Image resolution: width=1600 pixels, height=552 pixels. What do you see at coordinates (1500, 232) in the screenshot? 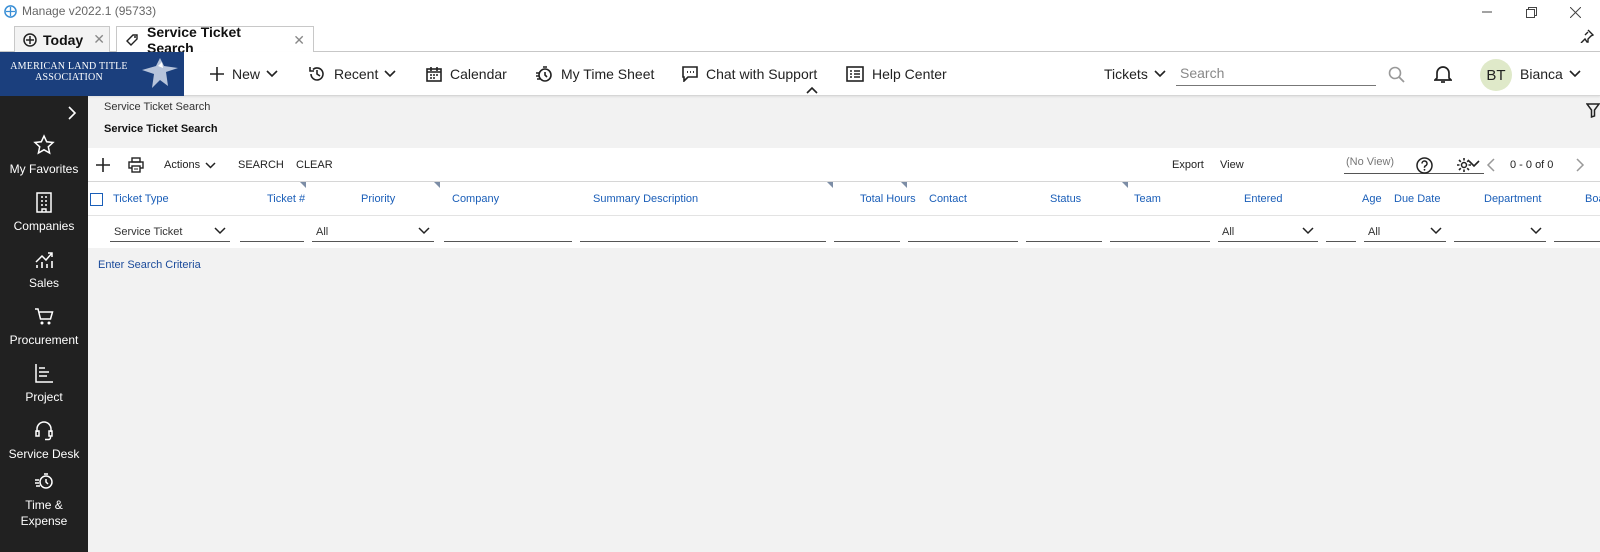
I see `department-filter` at bounding box center [1500, 232].